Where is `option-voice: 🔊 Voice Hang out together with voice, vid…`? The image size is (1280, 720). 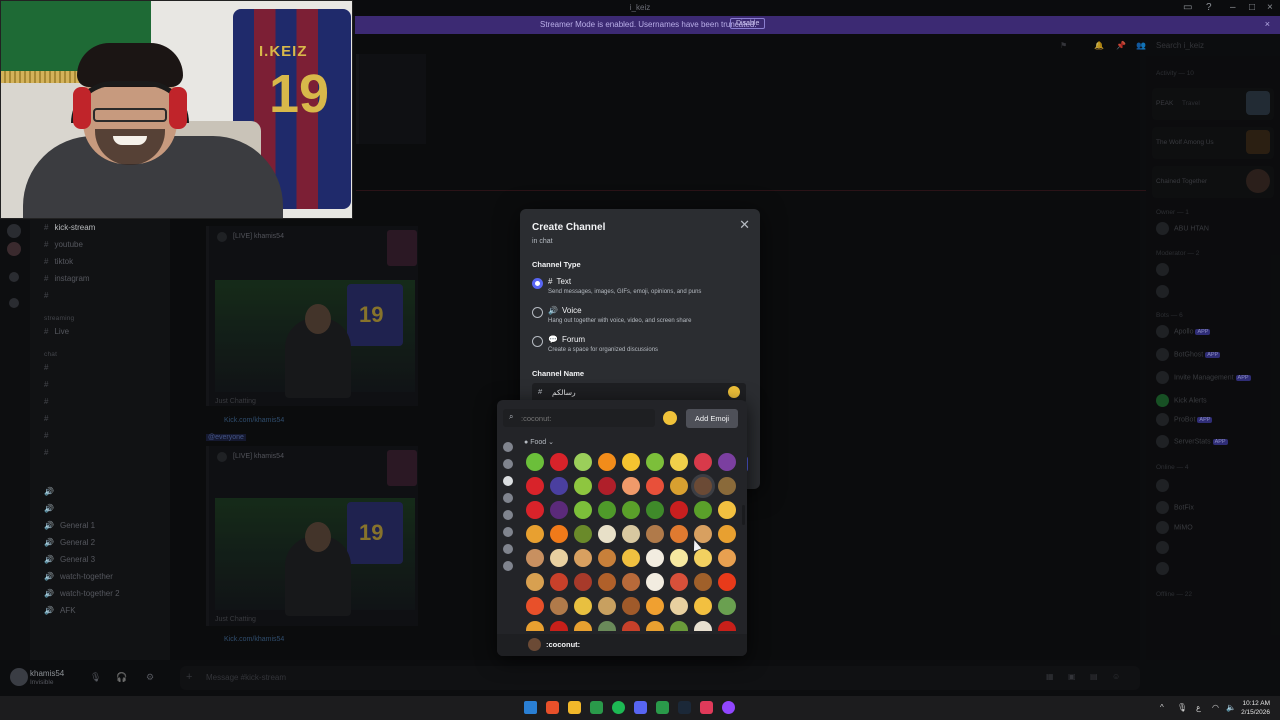 option-voice: 🔊 Voice Hang out together with voice, vid… is located at coordinates (640, 318).